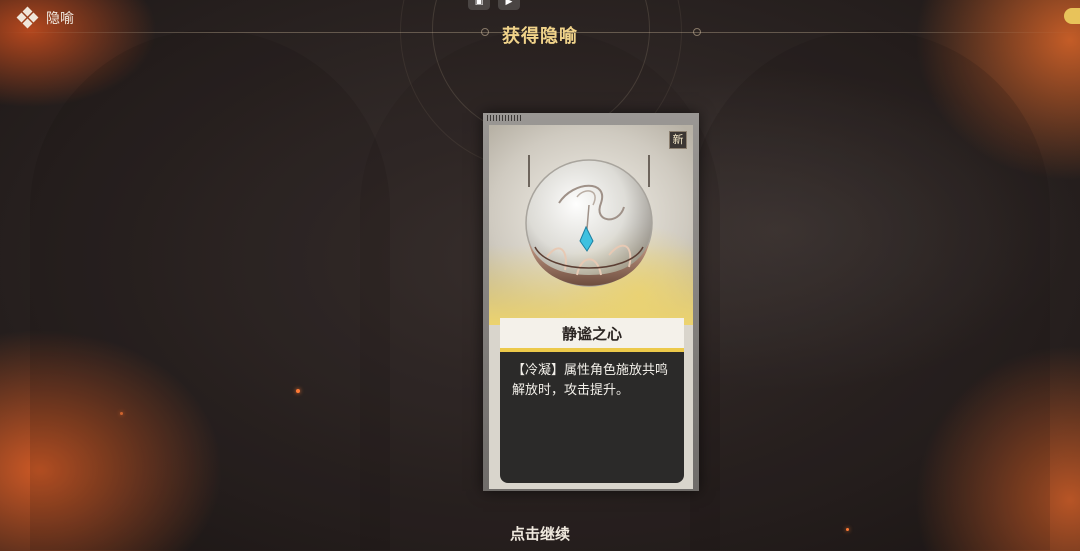 This screenshot has height=551, width=1080. What do you see at coordinates (509, 5) in the screenshot?
I see `video-icon: ▶` at bounding box center [509, 5].